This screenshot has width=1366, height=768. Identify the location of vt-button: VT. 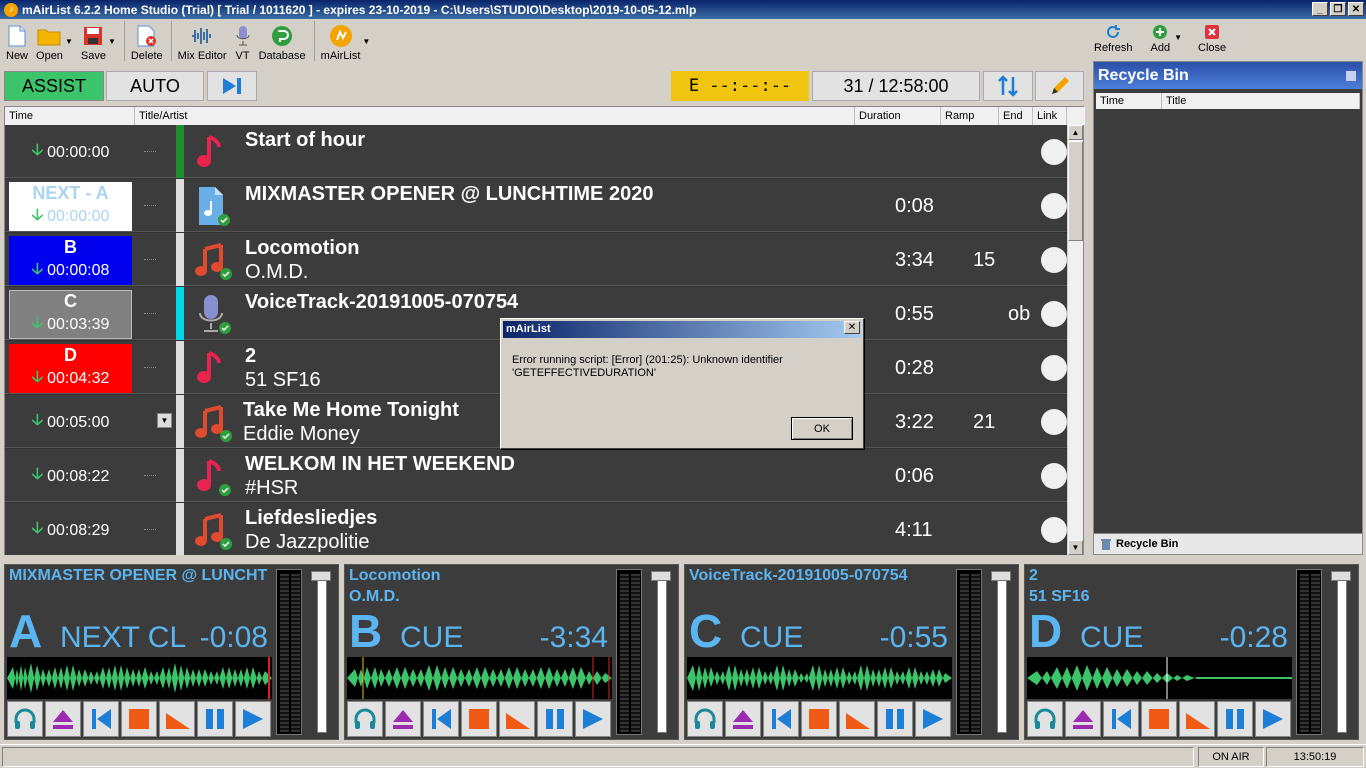
(243, 40).